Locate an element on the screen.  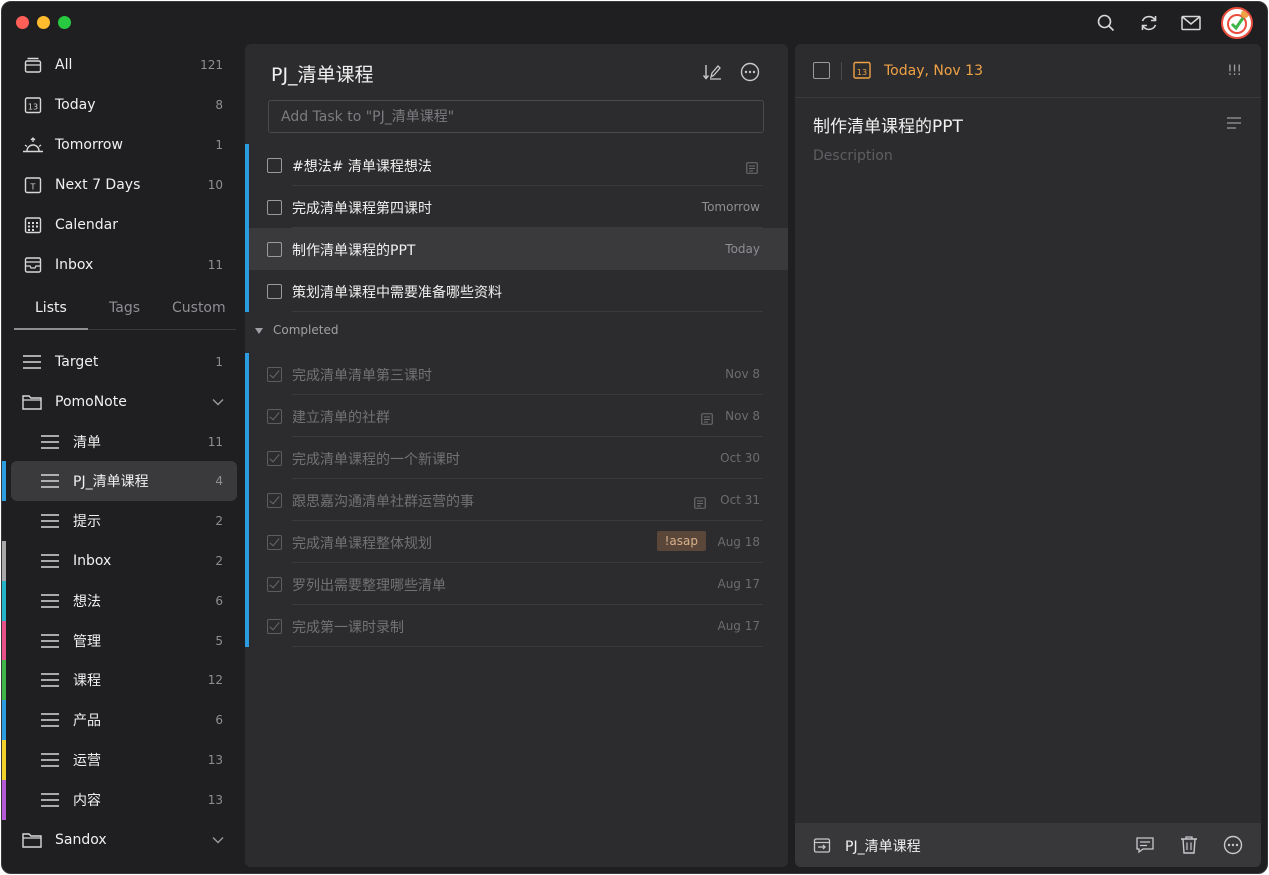
completed-task-row: 完成清单清单第三课时 Nov 8 is located at coordinates (516, 374).